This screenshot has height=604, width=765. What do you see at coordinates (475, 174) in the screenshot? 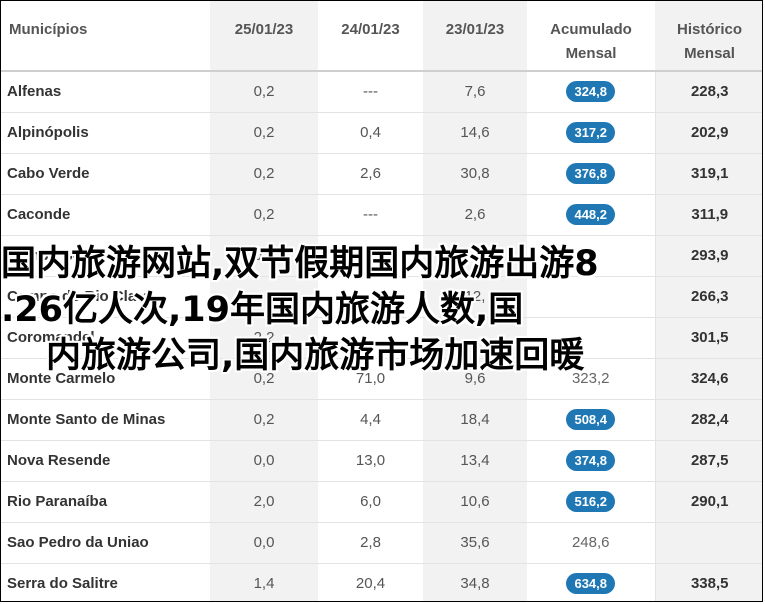
I see `value-23-01-cell: 30,8` at bounding box center [475, 174].